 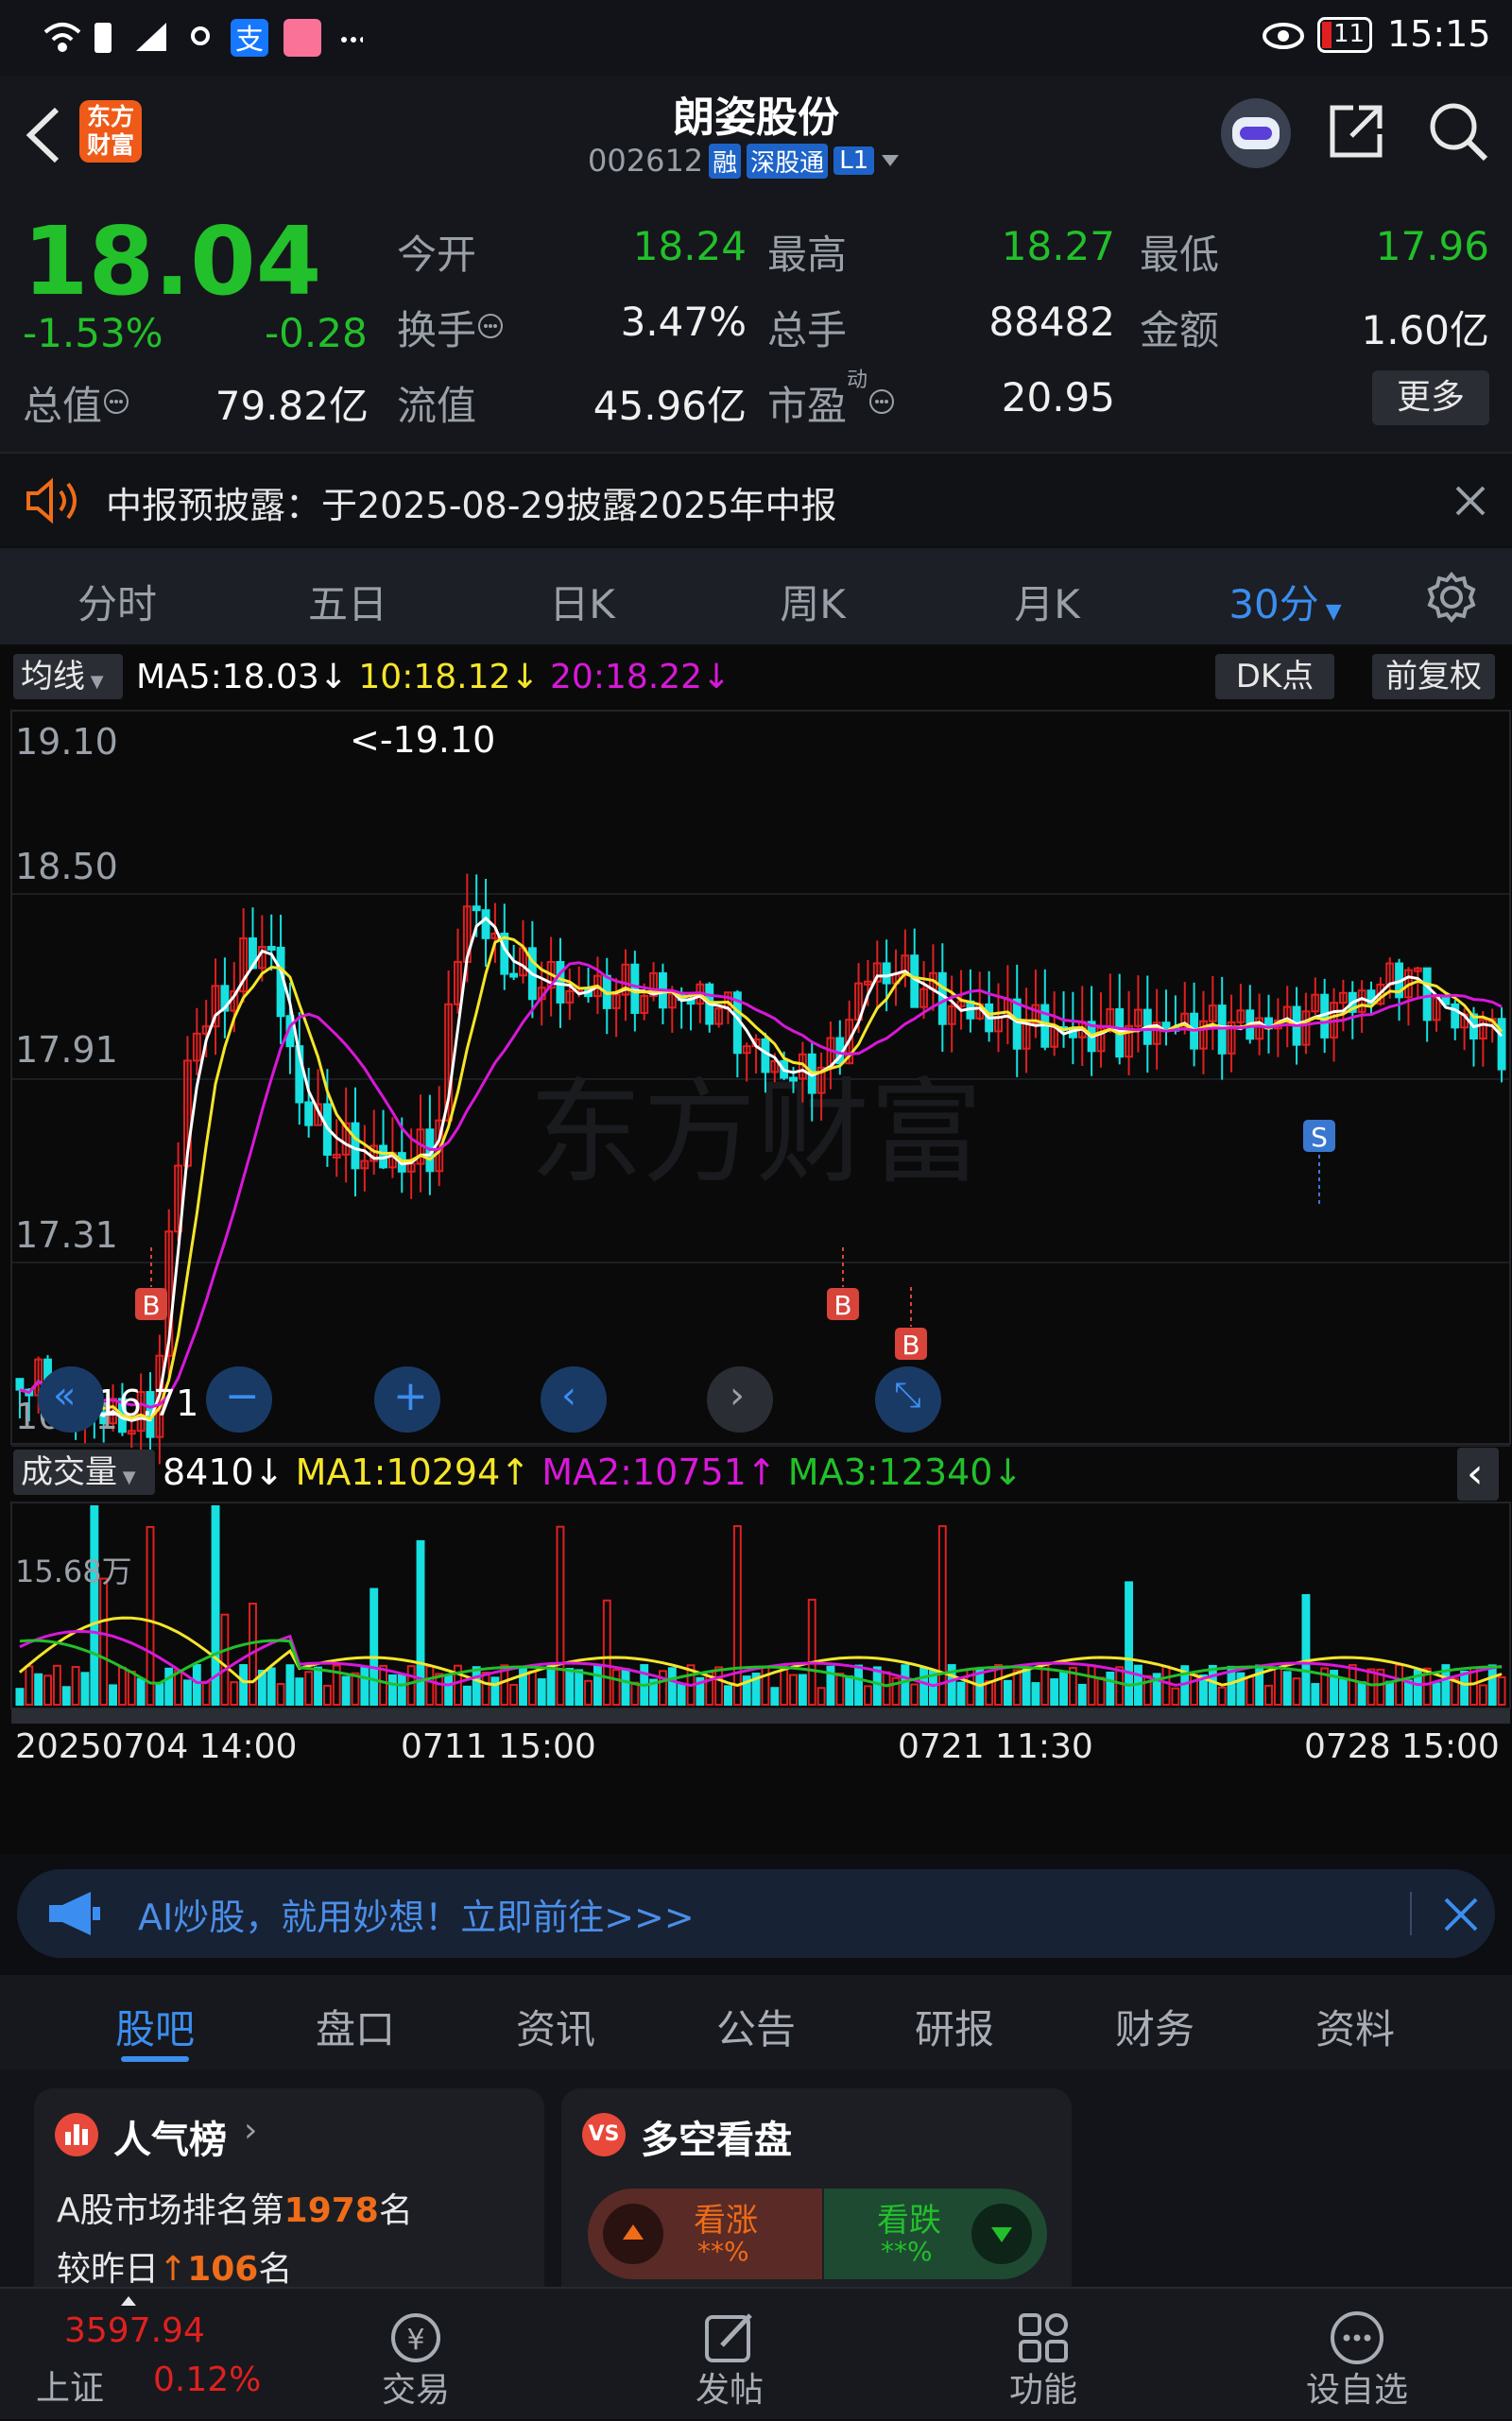 I want to click on index-ticker: 3597.94 上证 0.12%, so click(x=142, y=2355).